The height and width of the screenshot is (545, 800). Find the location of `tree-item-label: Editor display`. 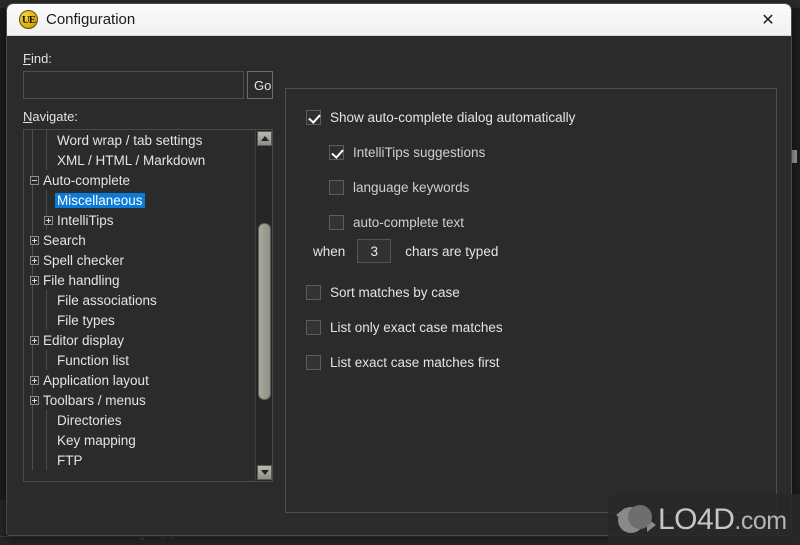

tree-item-label: Editor display is located at coordinates (84, 340).